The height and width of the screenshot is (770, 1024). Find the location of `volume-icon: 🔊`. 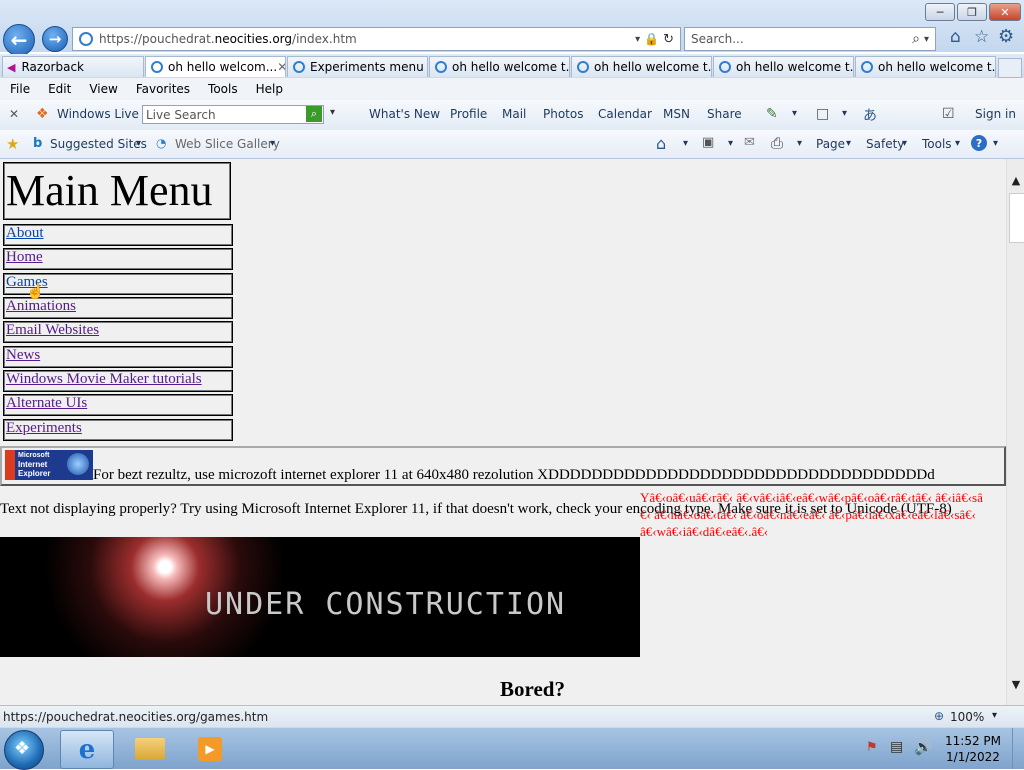

volume-icon: 🔊 is located at coordinates (923, 747).